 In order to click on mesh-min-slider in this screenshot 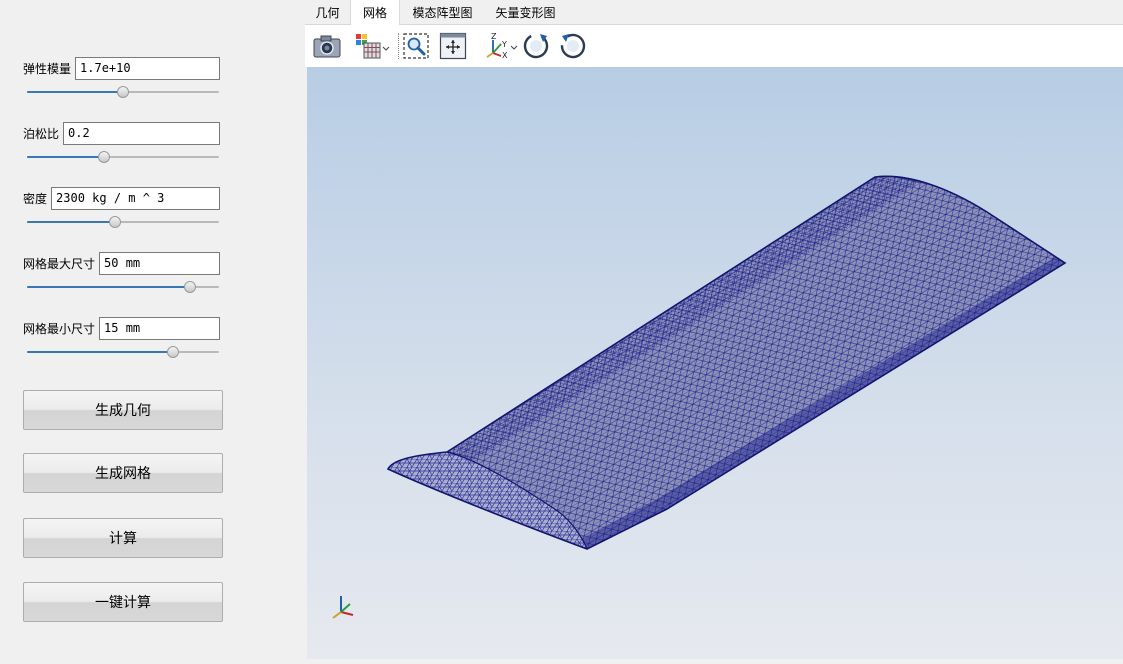, I will do `click(123, 352)`.